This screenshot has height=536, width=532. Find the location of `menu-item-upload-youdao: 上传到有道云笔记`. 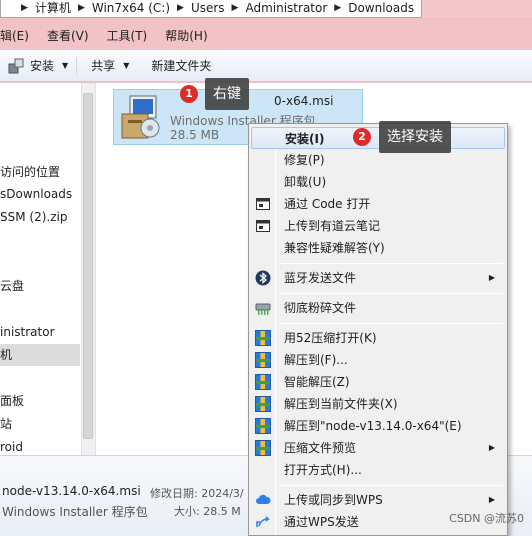

menu-item-upload-youdao: 上传到有道云笔记 is located at coordinates (378, 226).